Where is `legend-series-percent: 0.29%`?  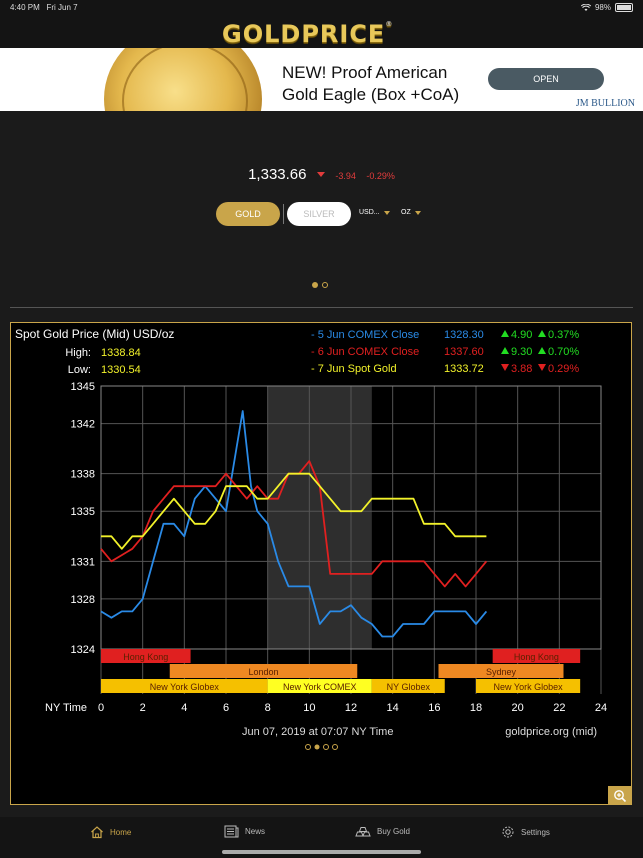 legend-series-percent: 0.29% is located at coordinates (563, 369).